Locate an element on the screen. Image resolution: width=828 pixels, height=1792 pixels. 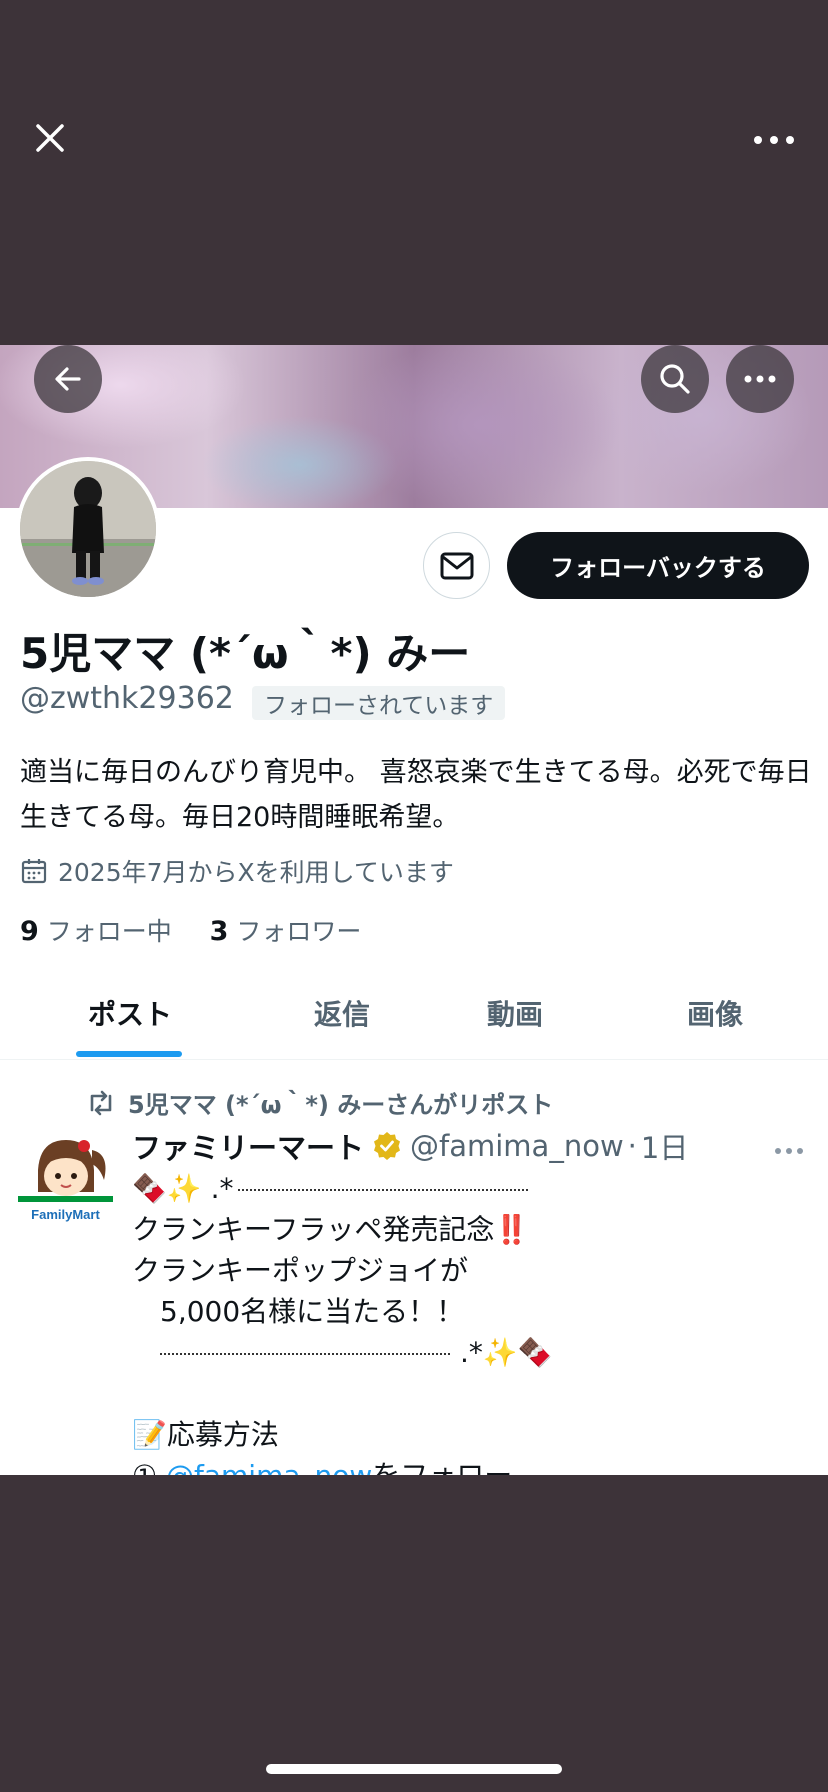
tab-videos: 動画 is located at coordinates (515, 1012).